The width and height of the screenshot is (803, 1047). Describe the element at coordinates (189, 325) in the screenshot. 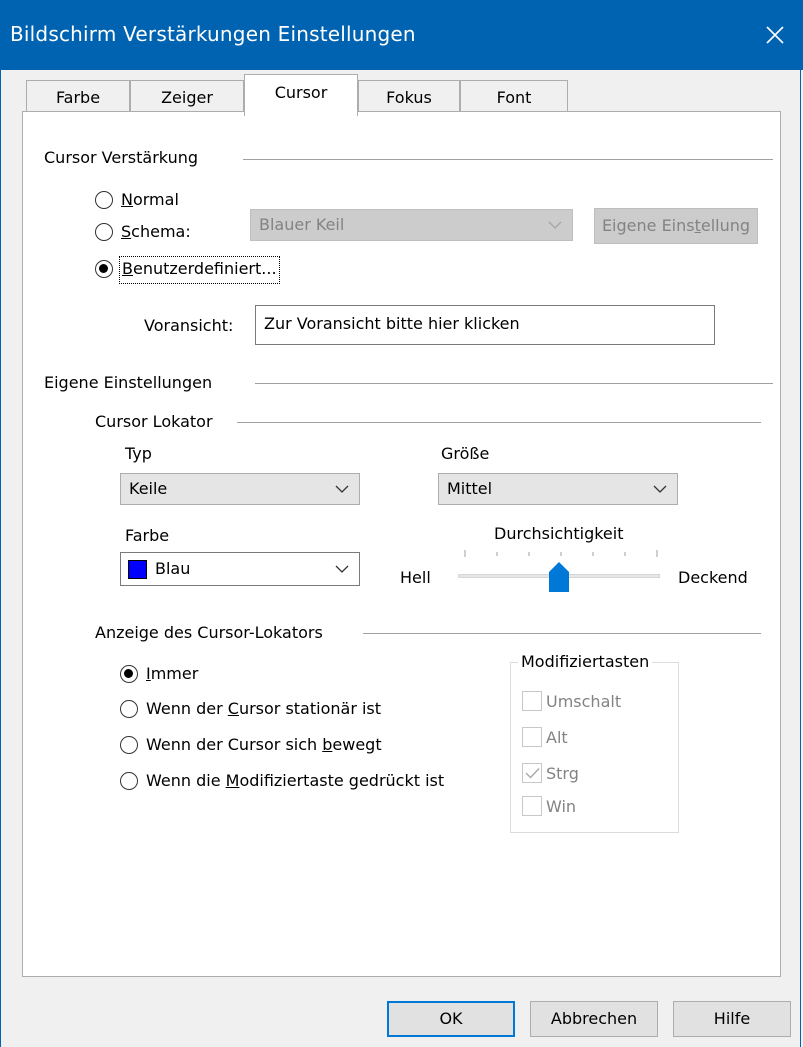

I see `preview-label: Voransicht:` at that location.